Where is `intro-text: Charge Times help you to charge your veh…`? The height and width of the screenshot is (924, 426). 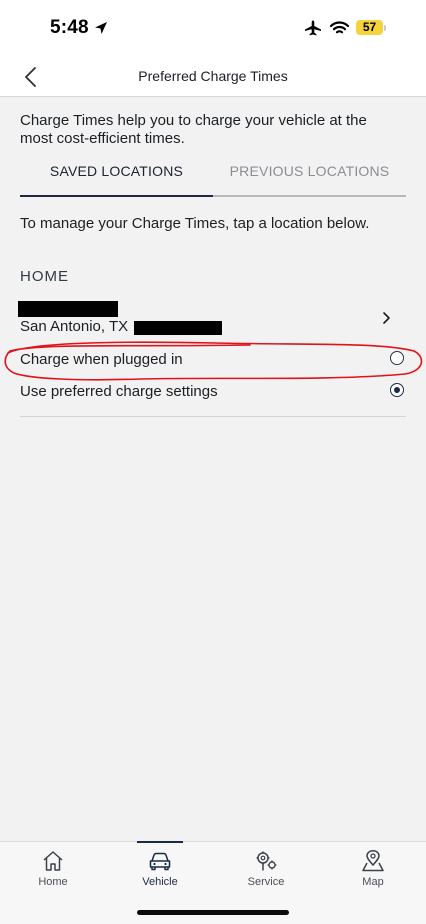 intro-text: Charge Times help you to charge your veh… is located at coordinates (193, 129).